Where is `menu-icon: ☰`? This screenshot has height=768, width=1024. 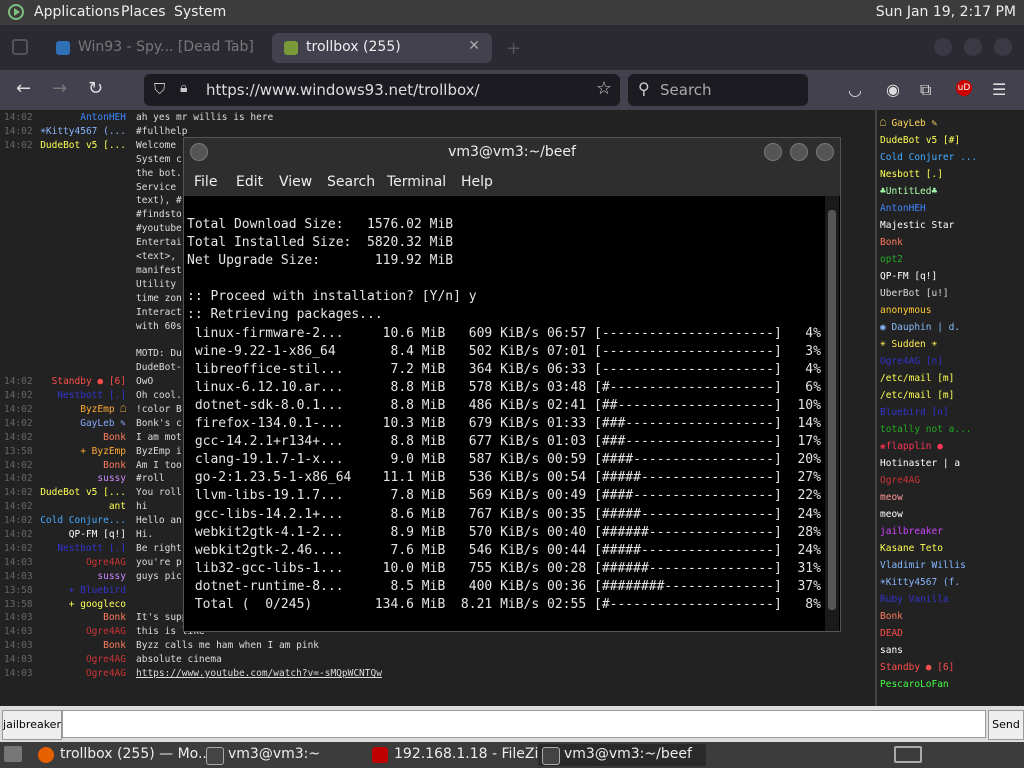
menu-icon: ☰ is located at coordinates (999, 89).